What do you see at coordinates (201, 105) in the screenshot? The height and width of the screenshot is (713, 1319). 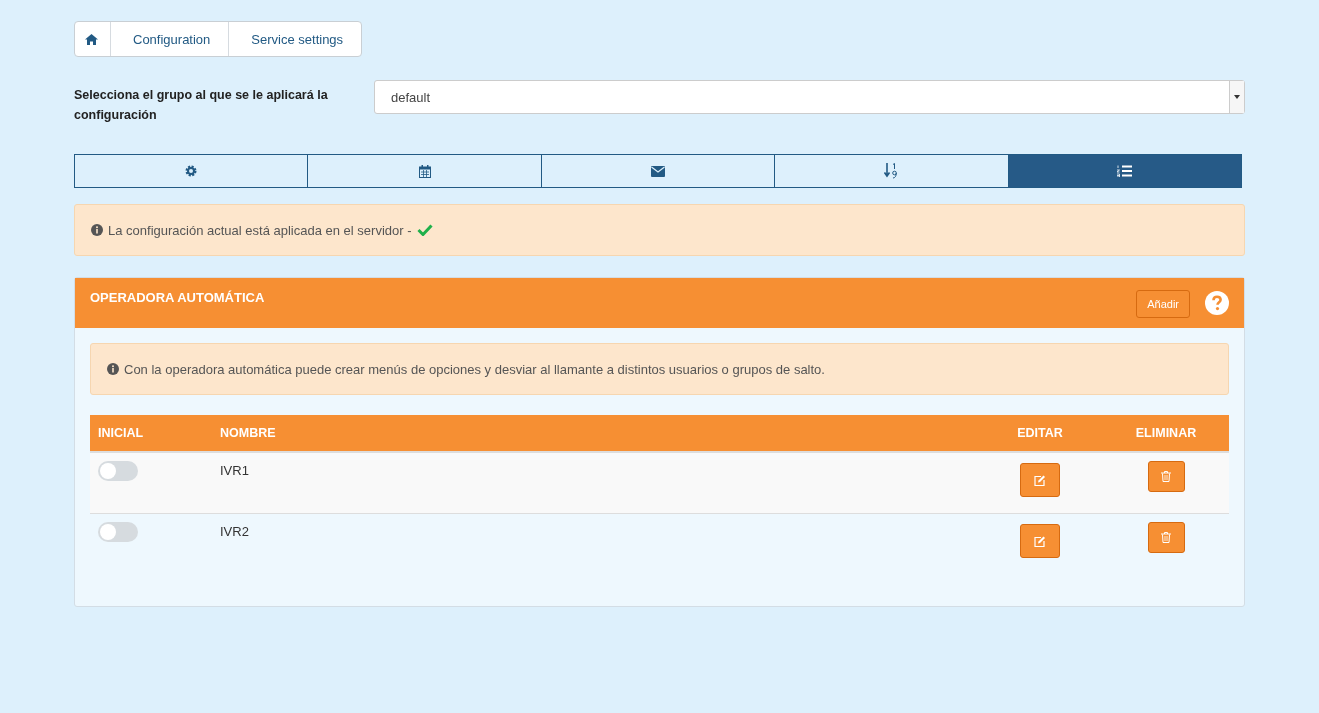 I see `group-select-label: Selecciona el grupo al que se le aplicará la configuración` at bounding box center [201, 105].